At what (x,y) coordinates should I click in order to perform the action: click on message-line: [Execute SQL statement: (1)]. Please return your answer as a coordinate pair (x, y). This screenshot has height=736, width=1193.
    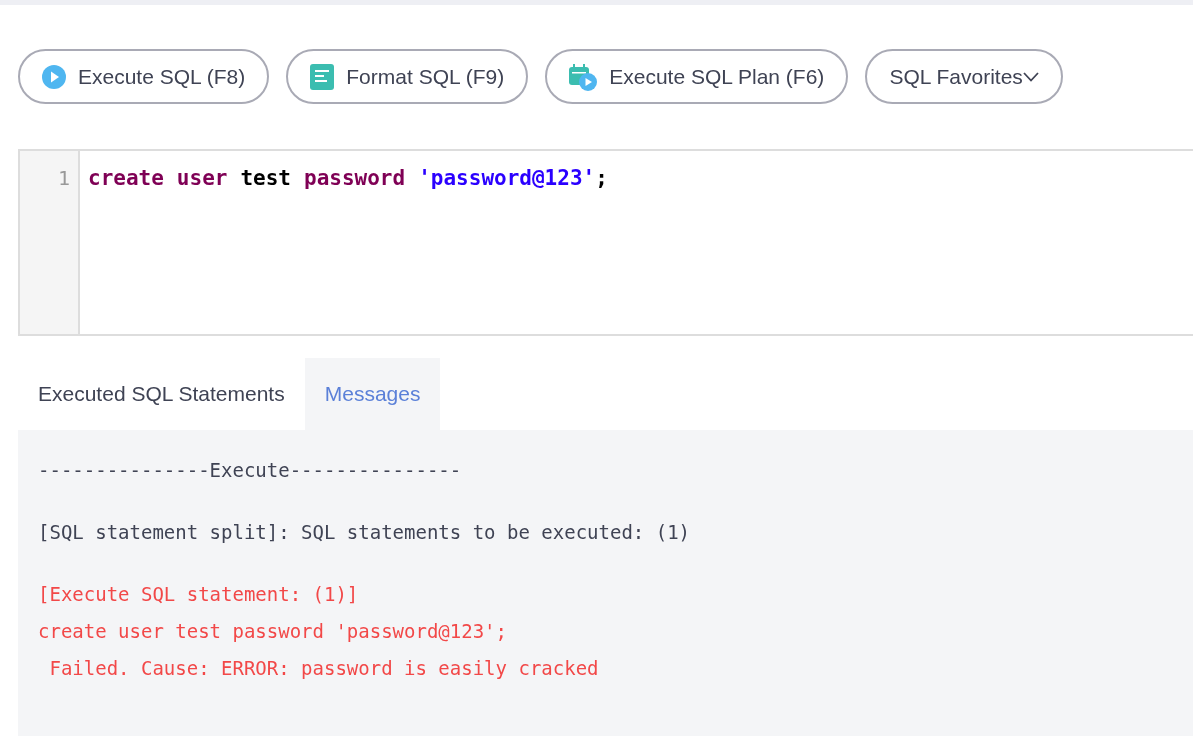
    Looking at the image, I should click on (198, 594).